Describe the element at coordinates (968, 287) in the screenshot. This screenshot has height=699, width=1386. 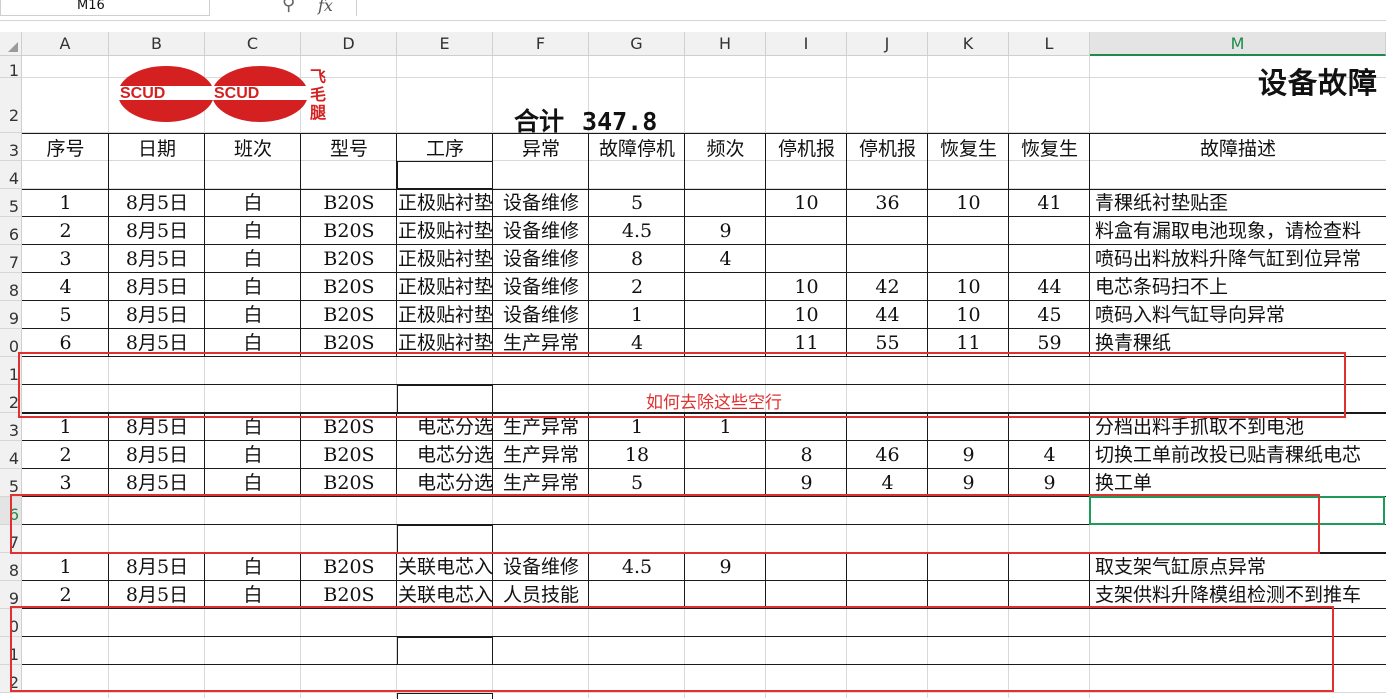
I see `cell-k8: 10` at that location.